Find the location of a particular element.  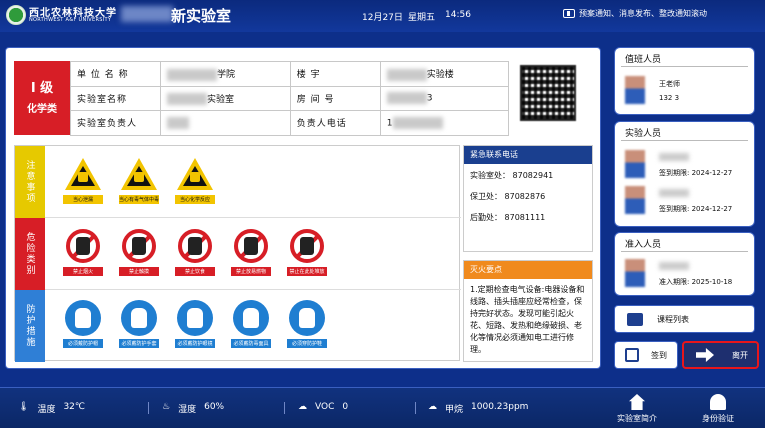

sign-caption: 禁止烟火 is located at coordinates (83, 271).